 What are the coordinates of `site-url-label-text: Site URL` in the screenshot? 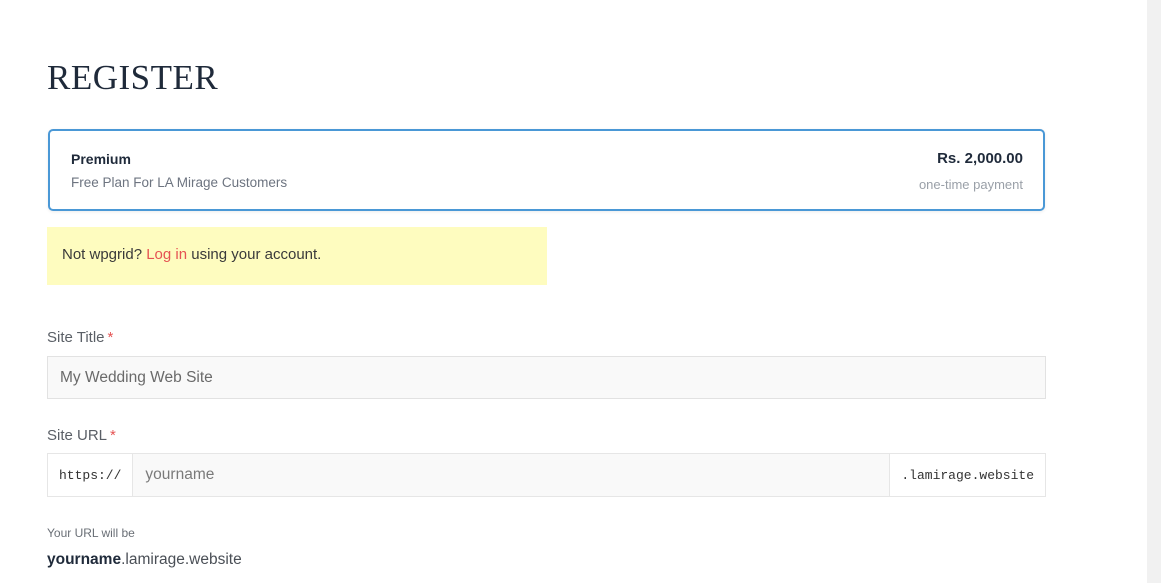 It's located at (77, 435).